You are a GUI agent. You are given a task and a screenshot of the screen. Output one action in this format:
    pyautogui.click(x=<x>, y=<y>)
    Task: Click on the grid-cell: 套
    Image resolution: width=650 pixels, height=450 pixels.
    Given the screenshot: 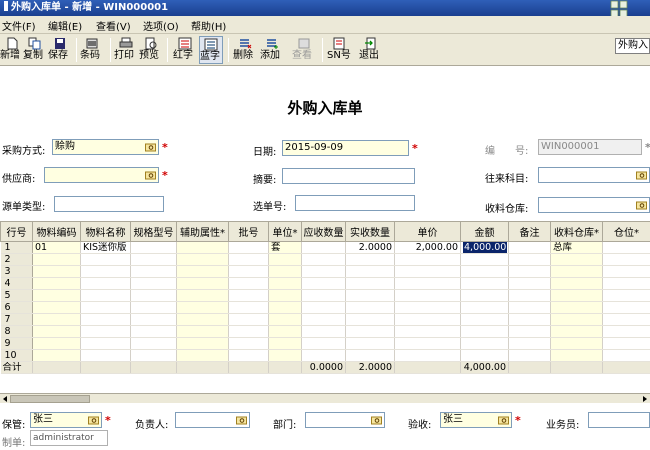 What is the action you would take?
    pyautogui.click(x=285, y=247)
    